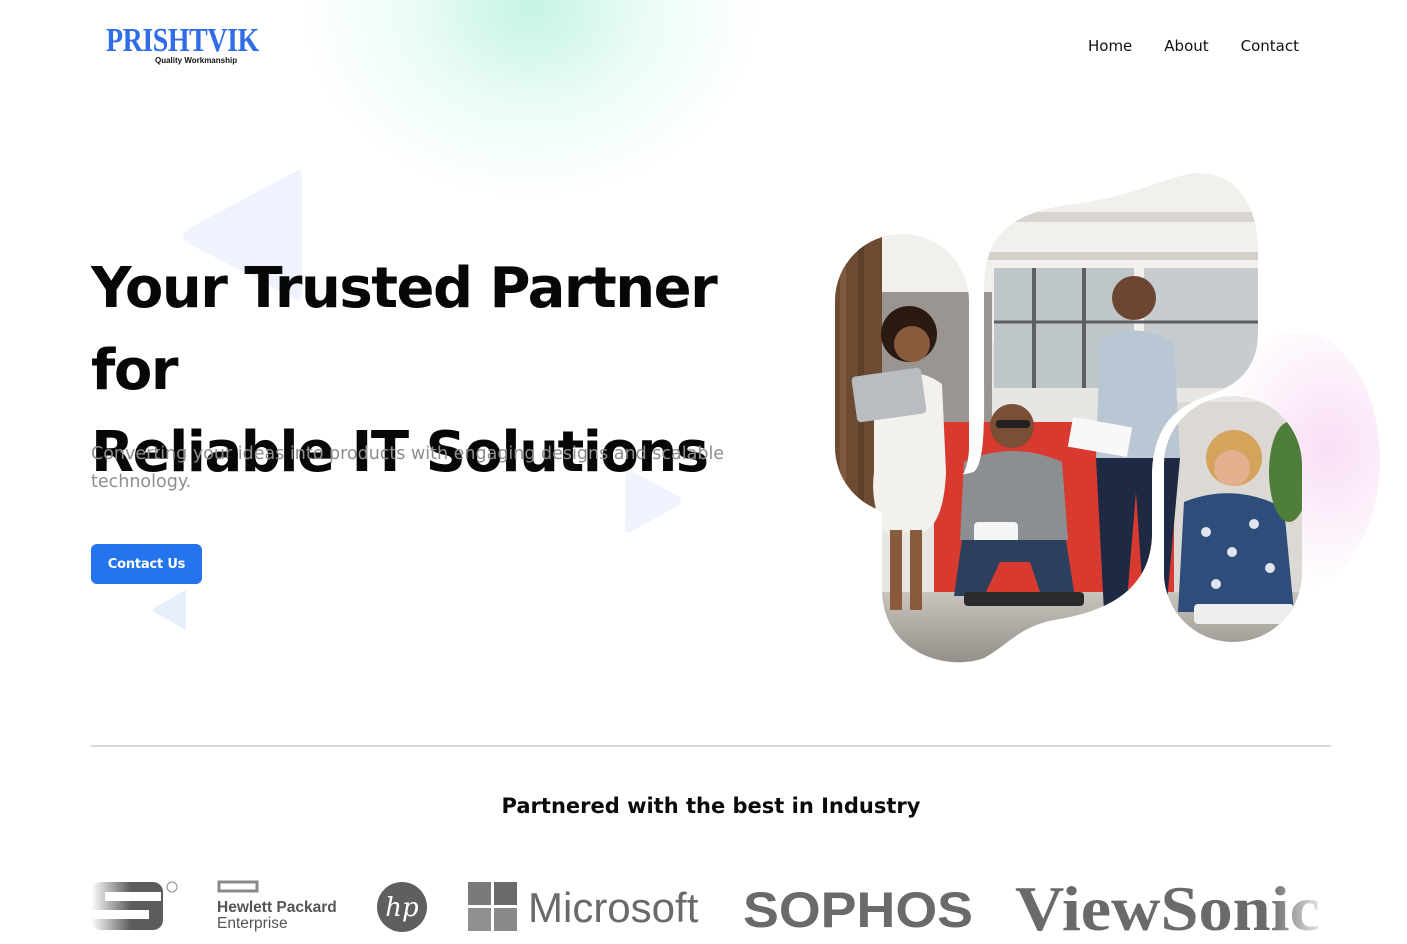 The image size is (1407, 944). Describe the element at coordinates (182, 40) in the screenshot. I see `brand-name: PRISHTVIK` at that location.